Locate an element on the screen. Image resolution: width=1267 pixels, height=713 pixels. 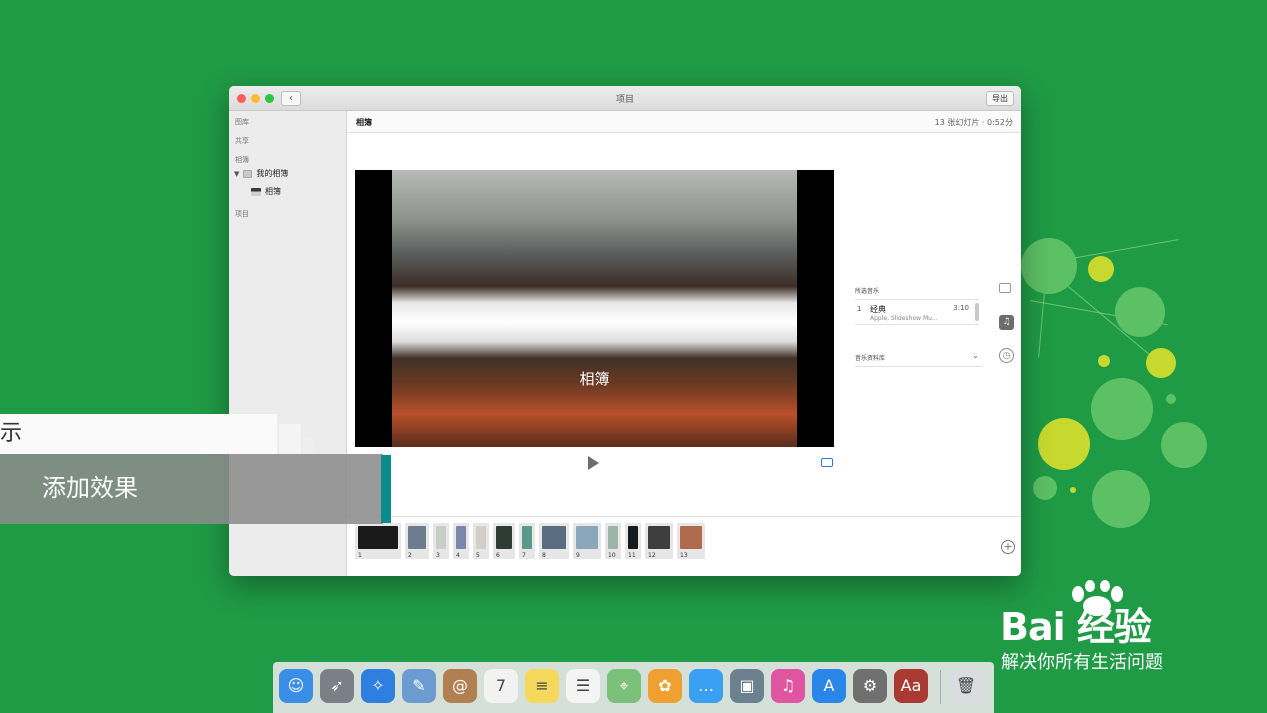
loop-icon is located at coordinates (827, 462).